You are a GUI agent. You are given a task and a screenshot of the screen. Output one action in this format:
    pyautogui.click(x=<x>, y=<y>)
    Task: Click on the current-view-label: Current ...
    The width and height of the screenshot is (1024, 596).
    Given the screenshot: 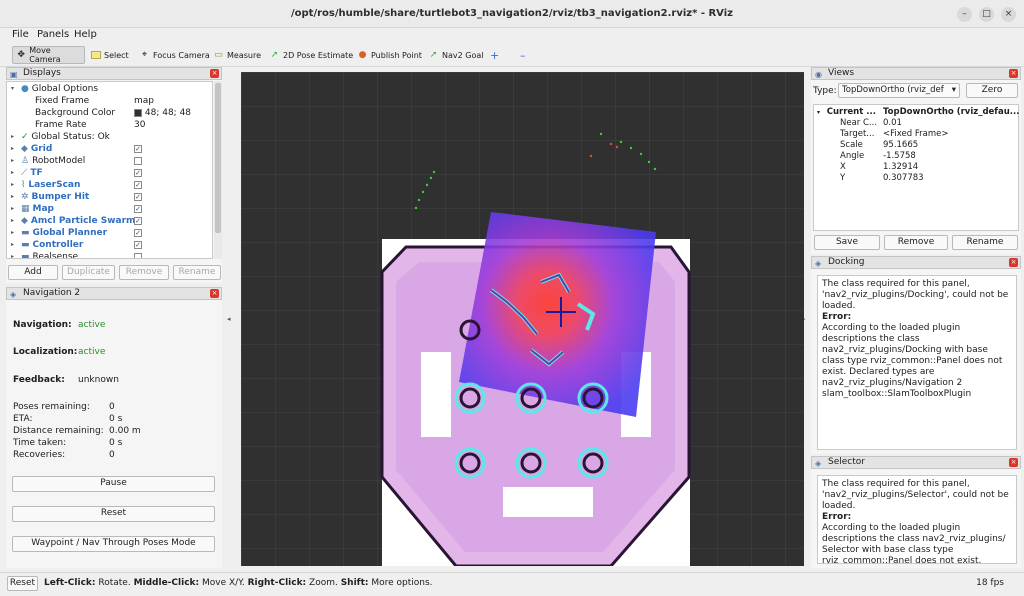 What is the action you would take?
    pyautogui.click(x=851, y=112)
    